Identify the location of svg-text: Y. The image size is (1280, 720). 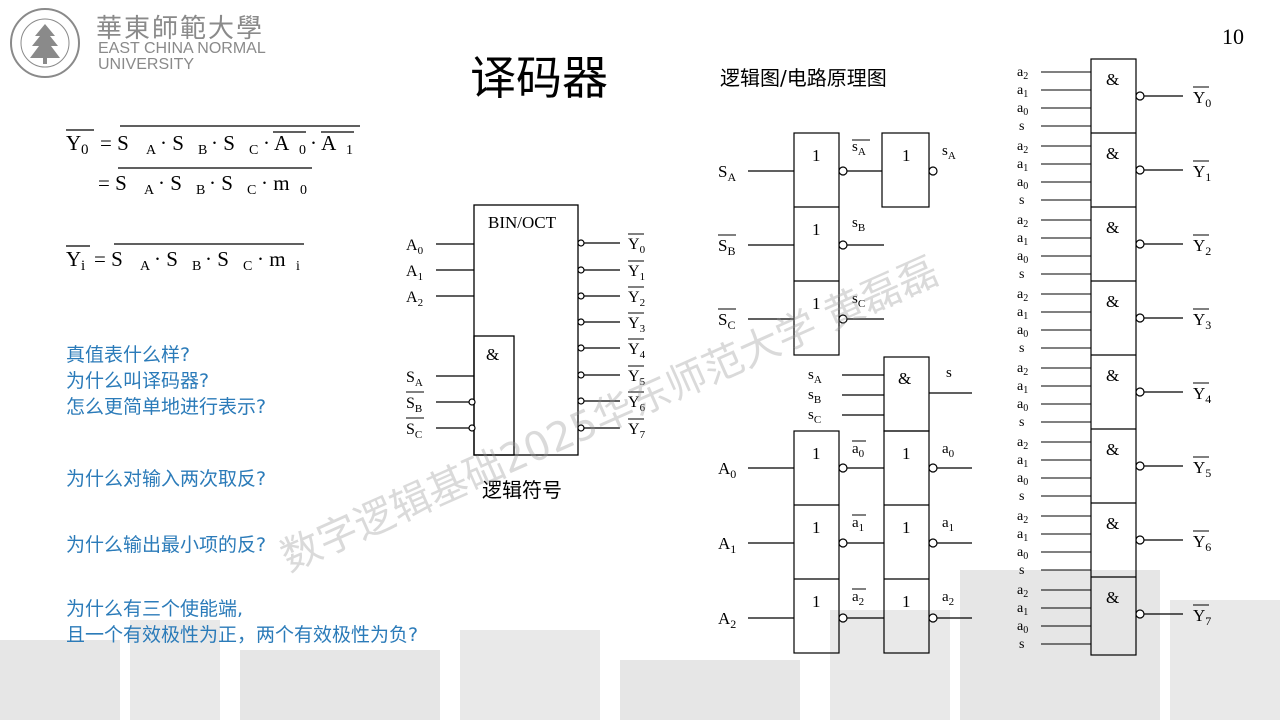
(73, 143).